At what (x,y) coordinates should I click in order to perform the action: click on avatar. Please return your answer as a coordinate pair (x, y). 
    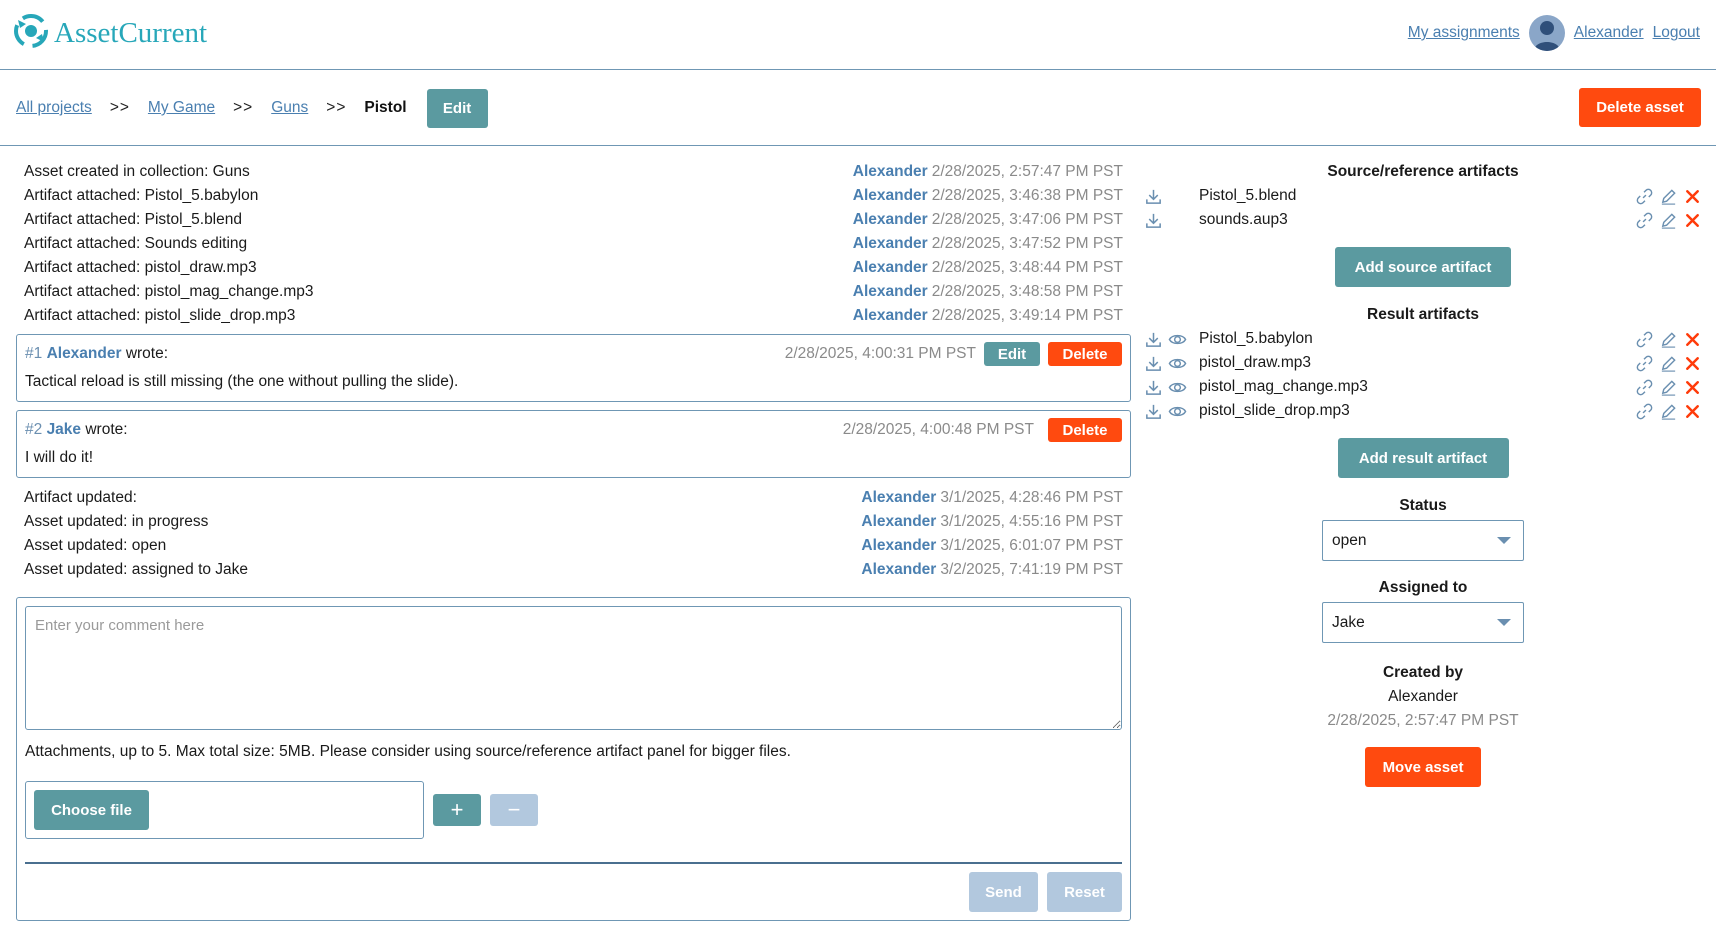
    Looking at the image, I should click on (1546, 33).